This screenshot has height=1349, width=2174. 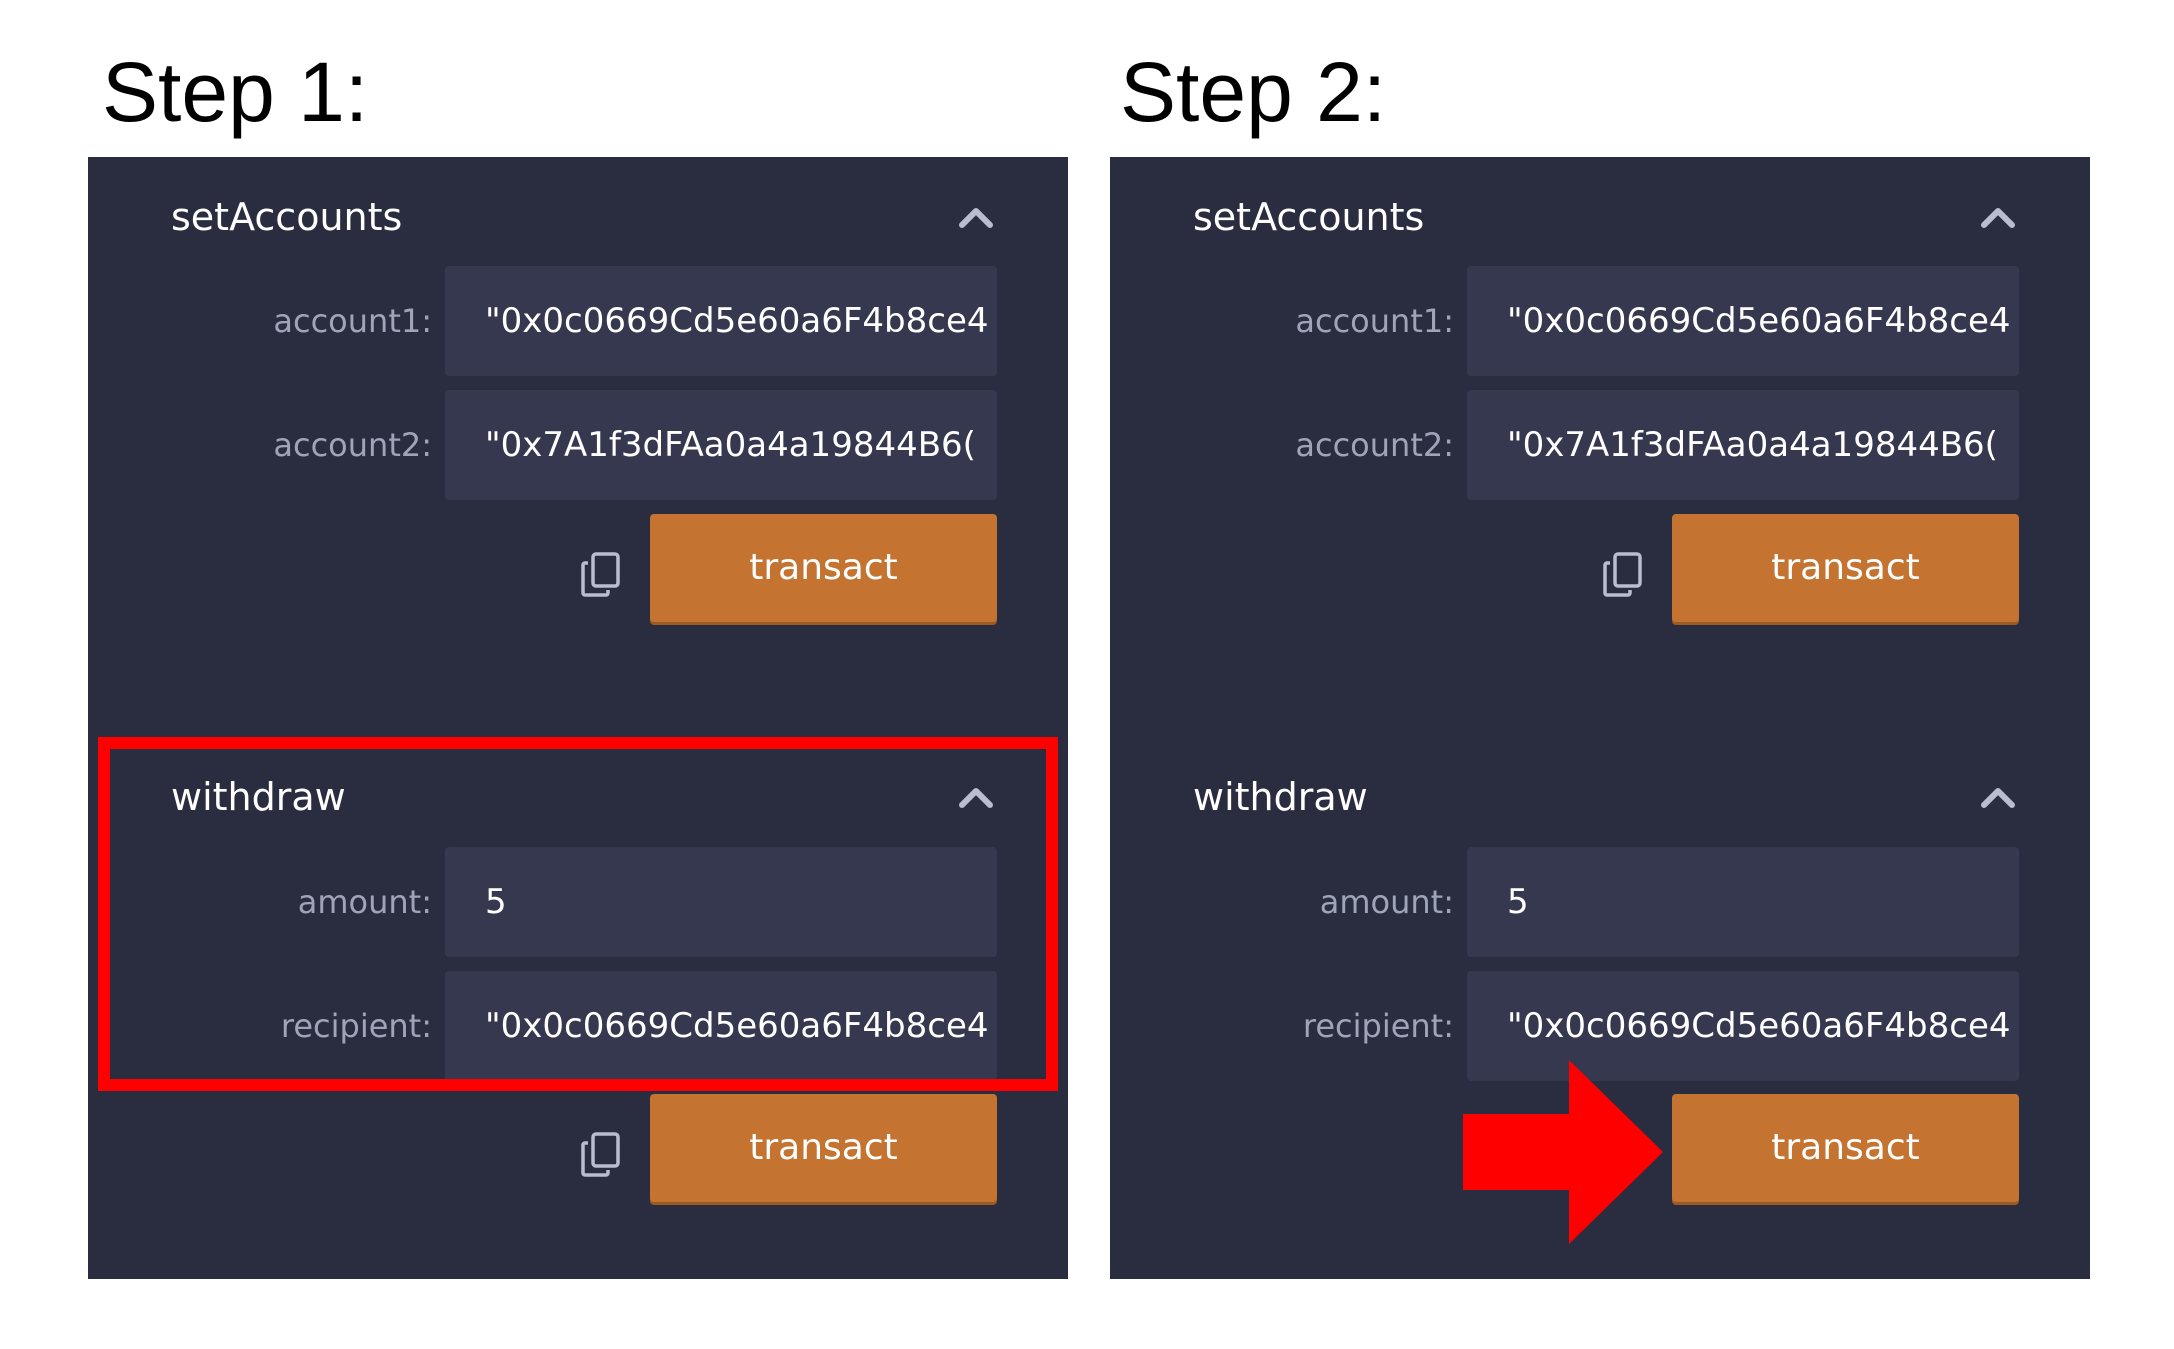 I want to click on right-arrow-icon, so click(x=1563, y=1152).